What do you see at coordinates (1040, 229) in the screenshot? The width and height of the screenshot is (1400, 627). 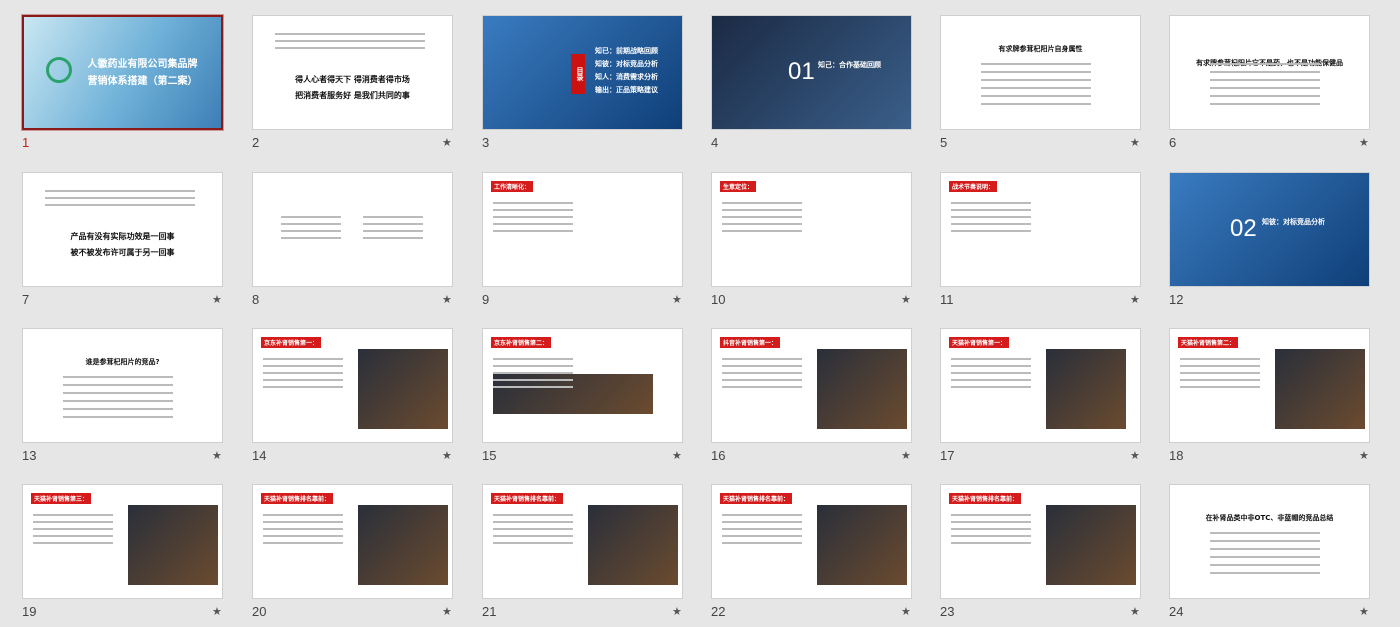 I see `slide-canvas: 战术节奏说明：` at bounding box center [1040, 229].